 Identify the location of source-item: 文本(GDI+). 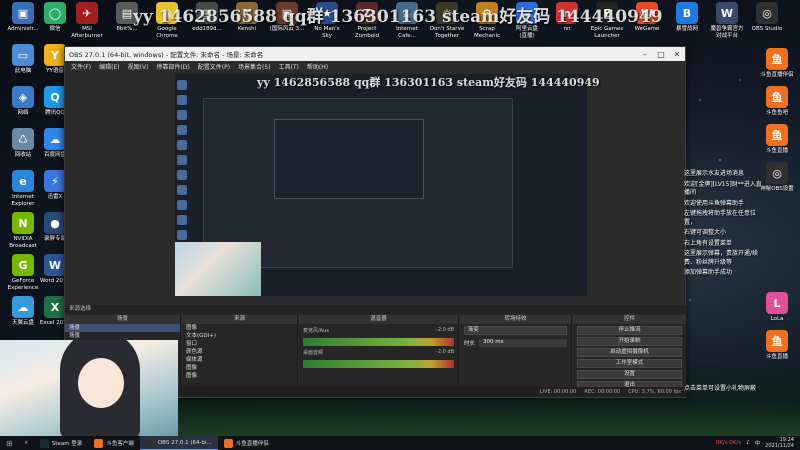
(239, 336).